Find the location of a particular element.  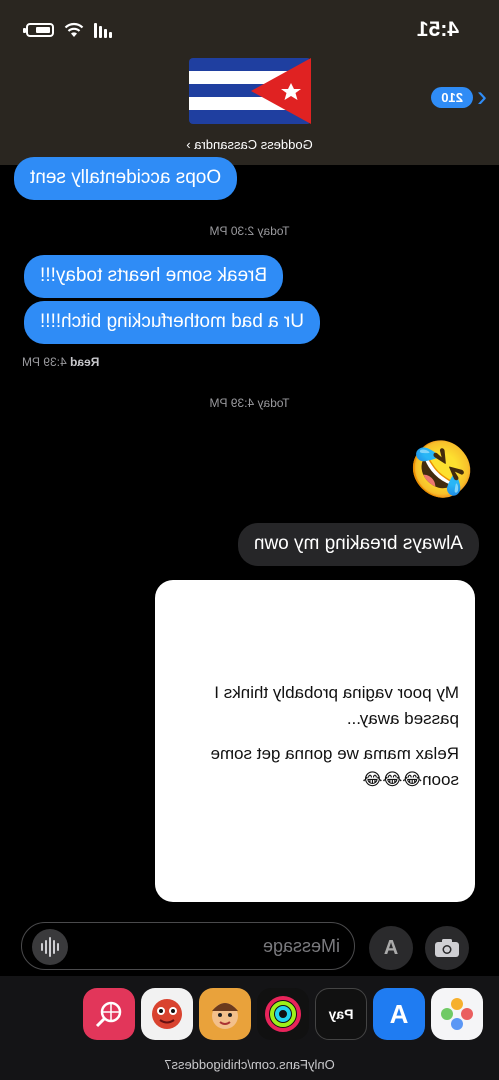

app-store-button: A is located at coordinates (399, 1014).